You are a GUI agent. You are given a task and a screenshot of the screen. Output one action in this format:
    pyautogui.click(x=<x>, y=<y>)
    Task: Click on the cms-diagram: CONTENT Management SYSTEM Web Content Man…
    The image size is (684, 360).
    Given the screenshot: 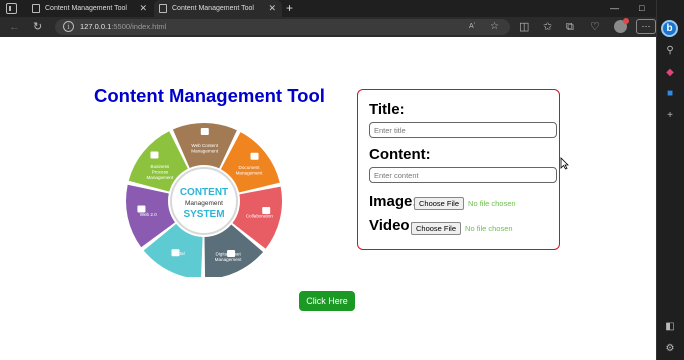 What is the action you would take?
    pyautogui.click(x=204, y=200)
    